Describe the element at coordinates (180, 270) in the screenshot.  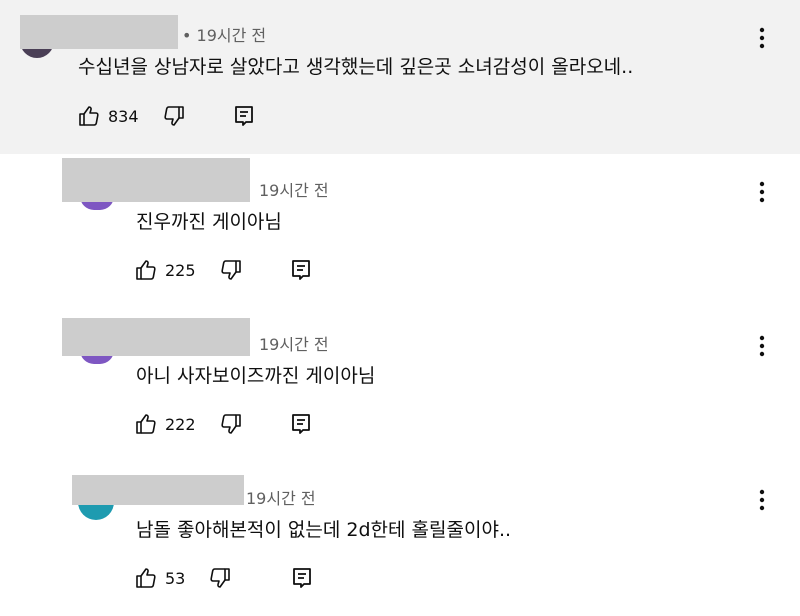
I see `like-count: 225` at that location.